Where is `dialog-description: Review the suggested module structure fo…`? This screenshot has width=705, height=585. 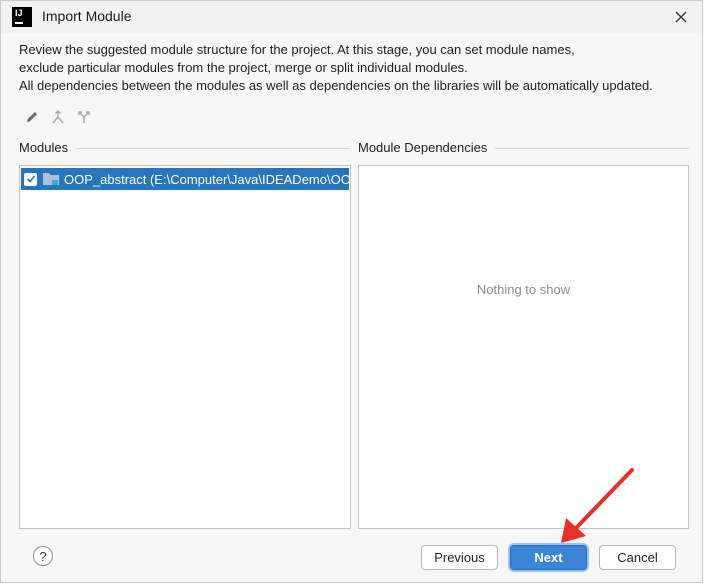
dialog-description: Review the suggested module structure fo… is located at coordinates (354, 68).